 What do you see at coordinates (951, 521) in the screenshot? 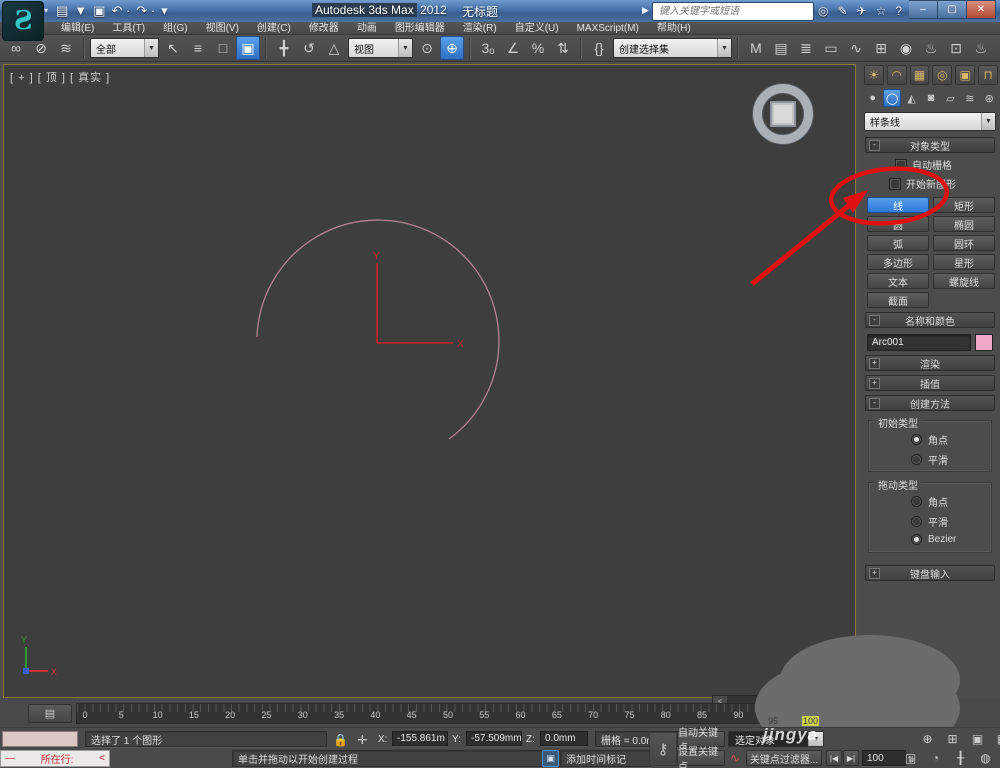
I see `drag-type-radio: 平滑` at bounding box center [951, 521].